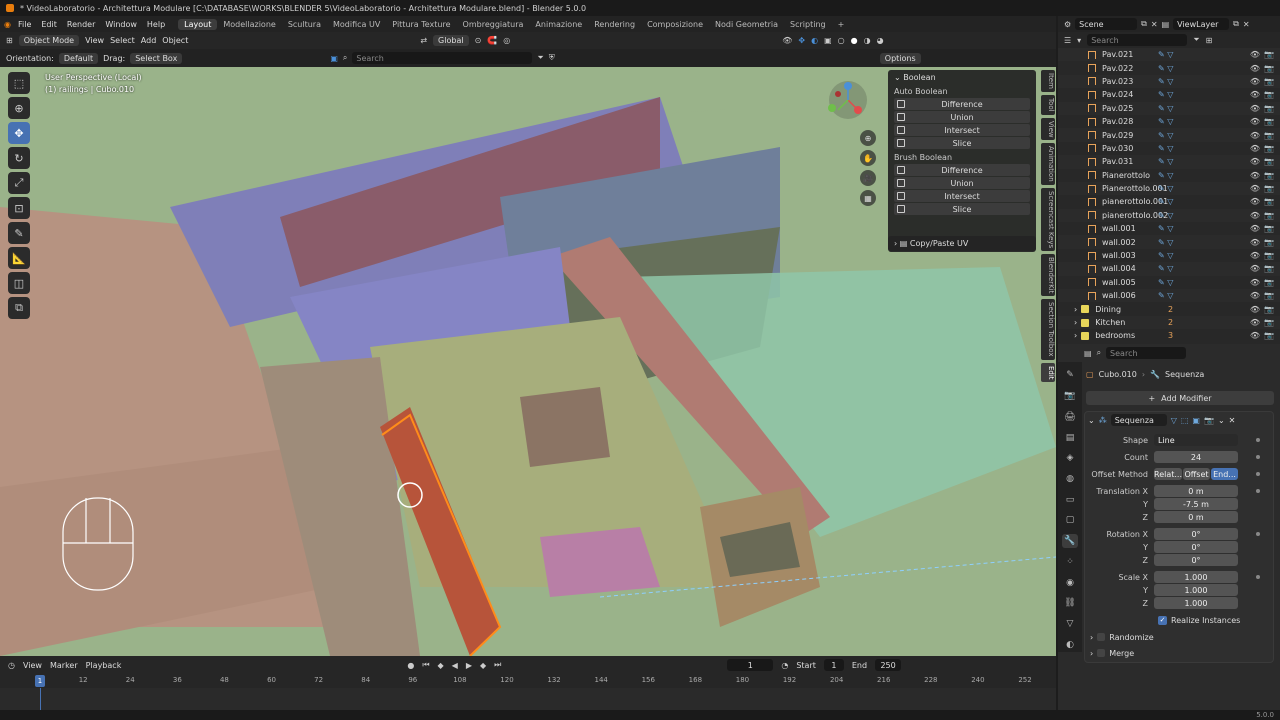 Image resolution: width=1280 pixels, height=720 pixels. I want to click on rotate-tool-icon: ↻, so click(19, 158).